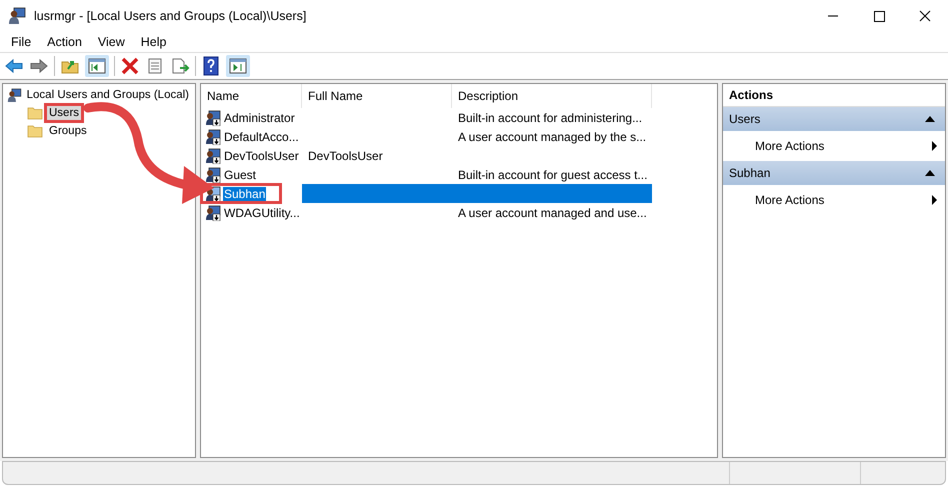 The image size is (948, 487). What do you see at coordinates (240, 175) in the screenshot?
I see `user-name: Guest` at bounding box center [240, 175].